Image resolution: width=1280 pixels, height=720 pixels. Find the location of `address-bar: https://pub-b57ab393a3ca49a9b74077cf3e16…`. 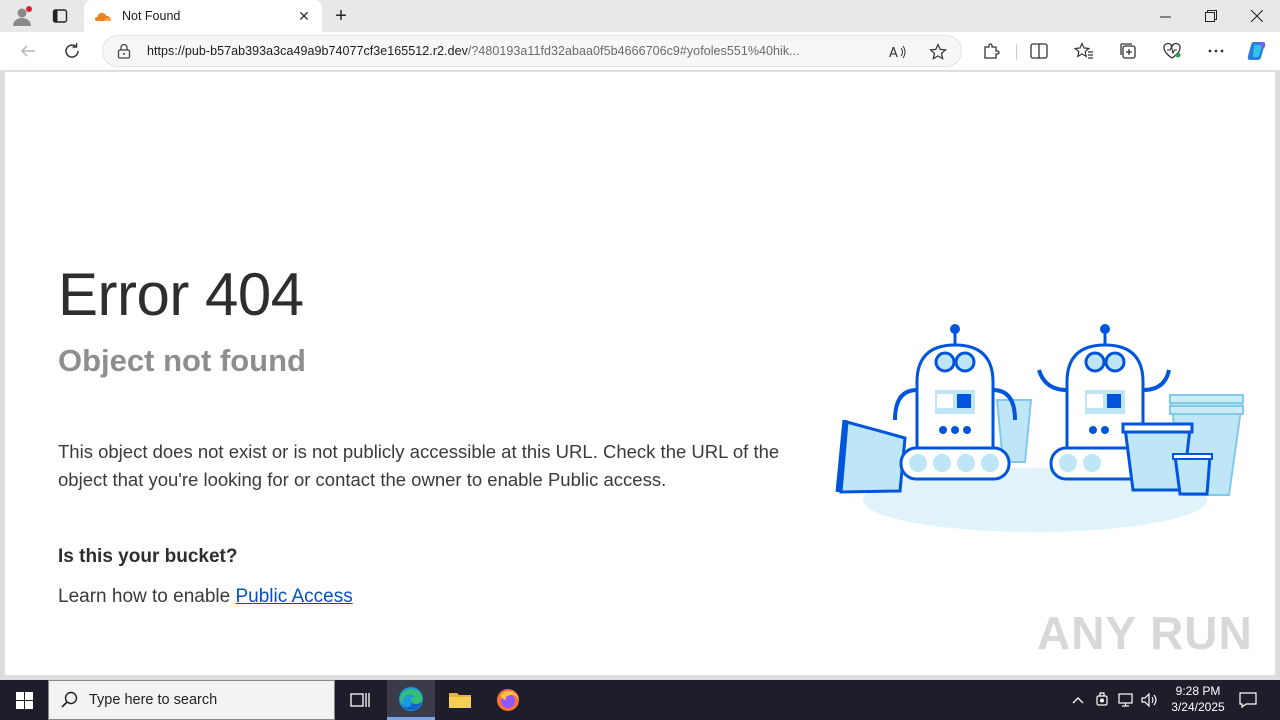

address-bar: https://pub-b57ab393a3ca49a9b74077cf3e16… is located at coordinates (532, 51).